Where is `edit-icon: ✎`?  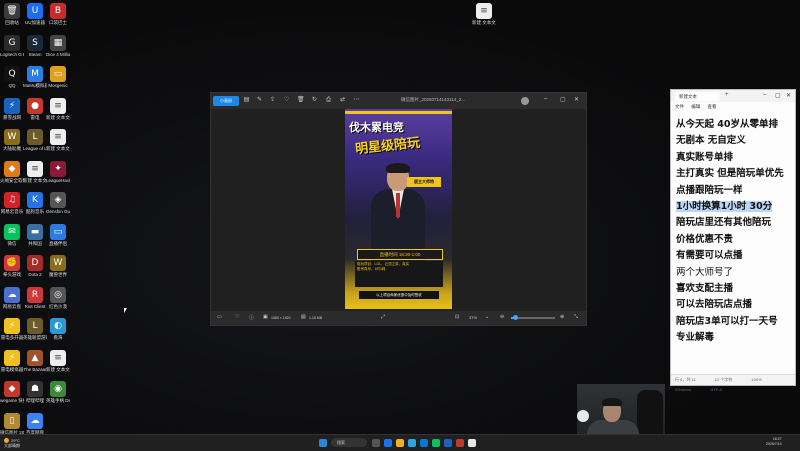 edit-icon: ✎ is located at coordinates (259, 100).